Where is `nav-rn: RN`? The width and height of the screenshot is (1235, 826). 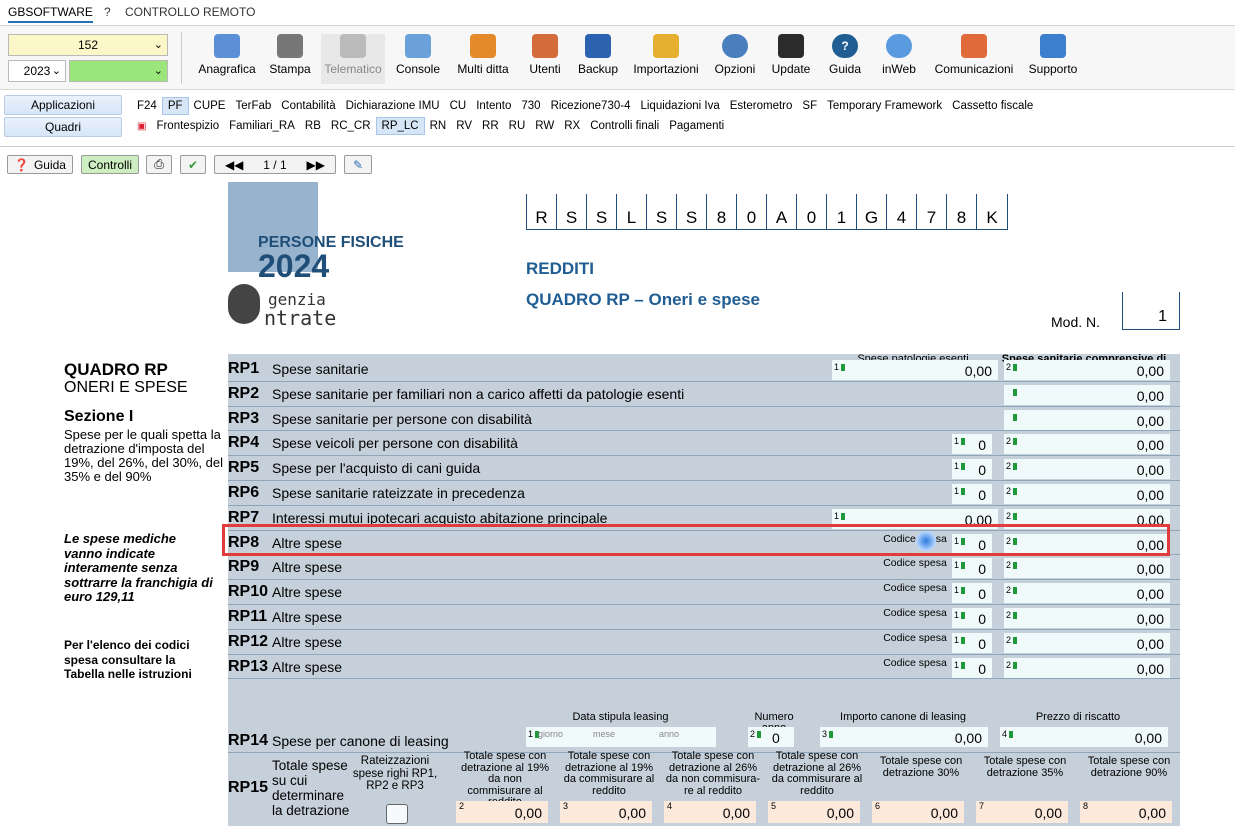 nav-rn: RN is located at coordinates (438, 126).